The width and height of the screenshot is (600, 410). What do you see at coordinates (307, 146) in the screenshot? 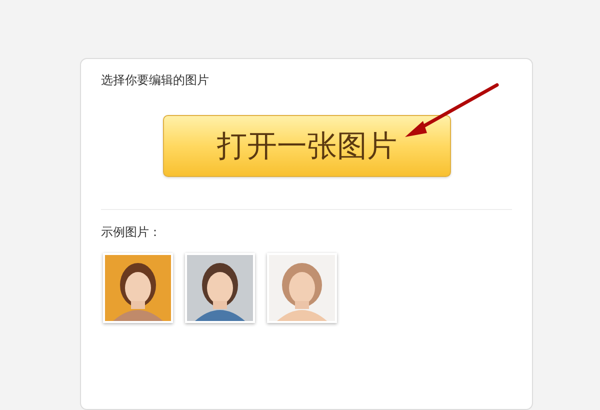
I see `open-image-button: 打开一张图片` at bounding box center [307, 146].